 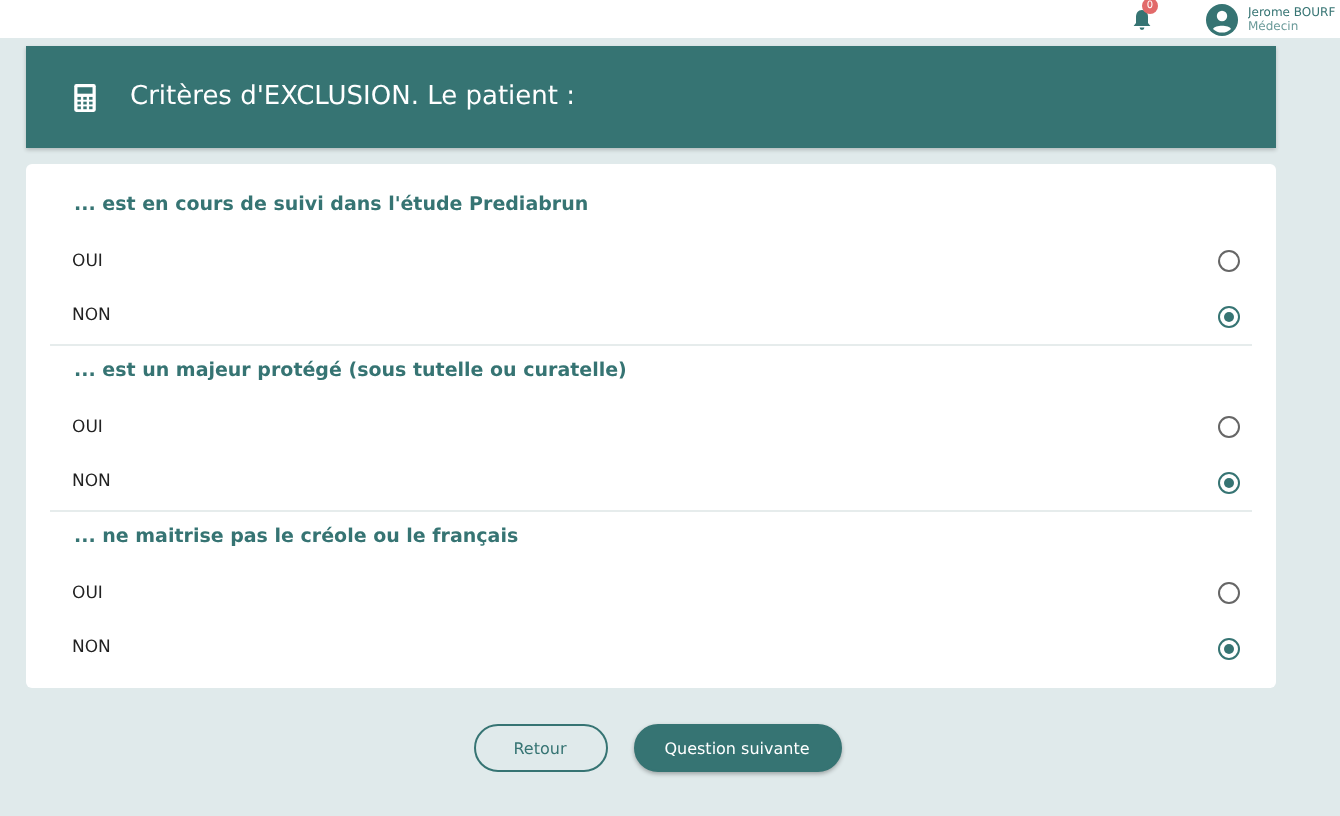 What do you see at coordinates (353, 97) in the screenshot?
I see `header-title: Critères d'EXCLUSION. Le patient :` at bounding box center [353, 97].